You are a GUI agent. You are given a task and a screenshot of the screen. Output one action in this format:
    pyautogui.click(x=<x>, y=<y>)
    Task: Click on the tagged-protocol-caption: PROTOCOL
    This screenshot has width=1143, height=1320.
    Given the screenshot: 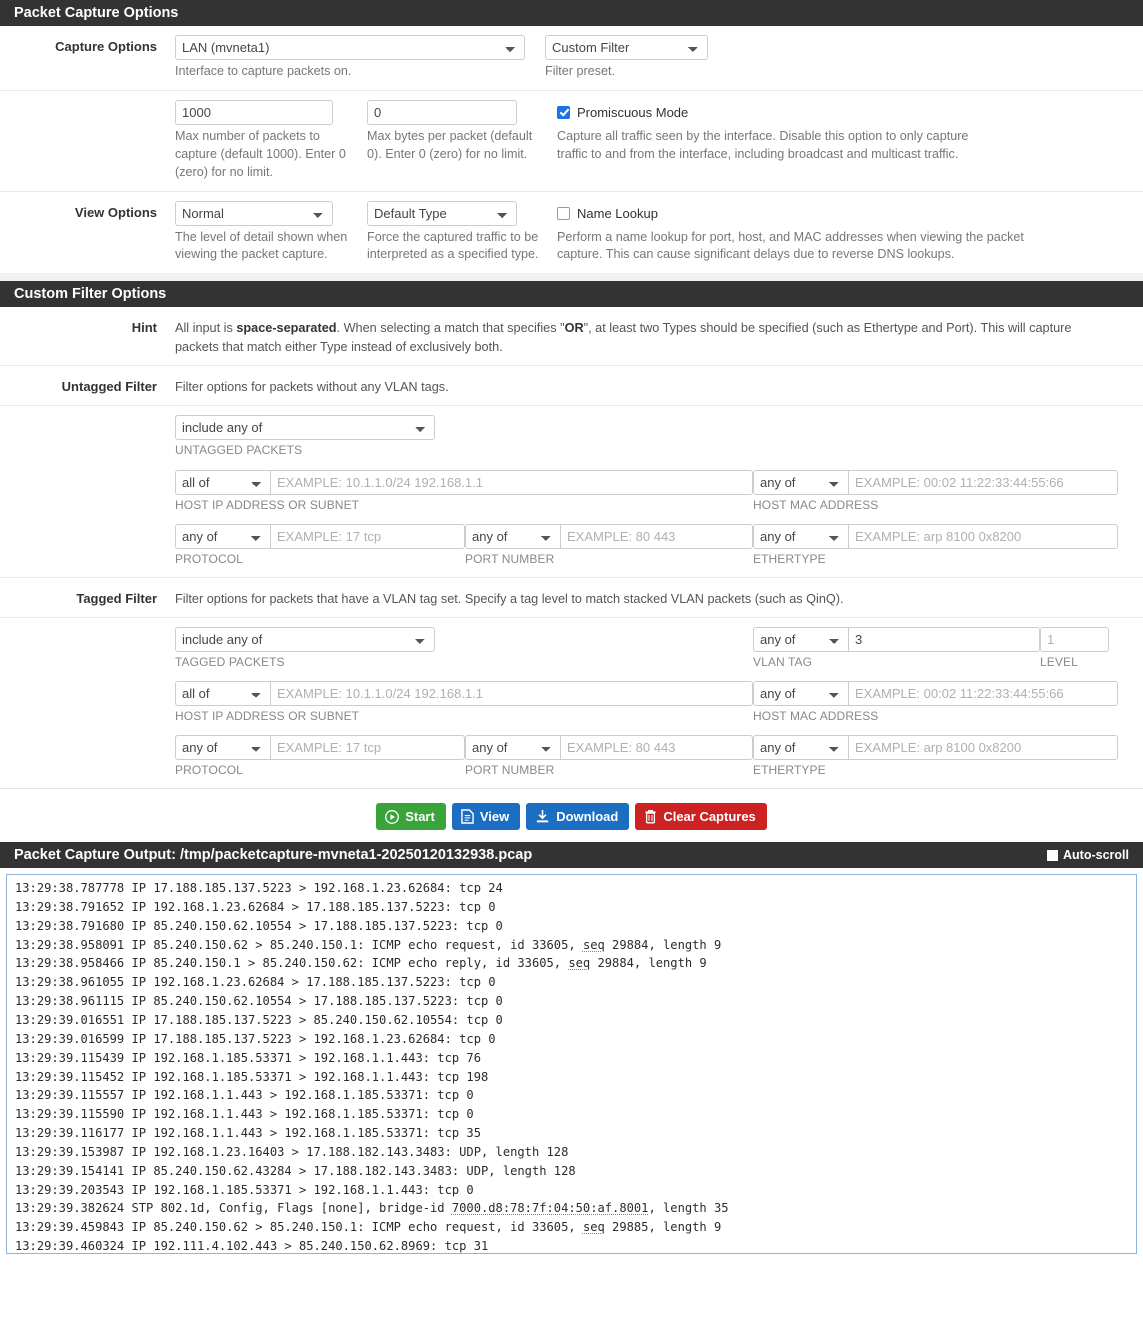 What is the action you would take?
    pyautogui.click(x=209, y=770)
    